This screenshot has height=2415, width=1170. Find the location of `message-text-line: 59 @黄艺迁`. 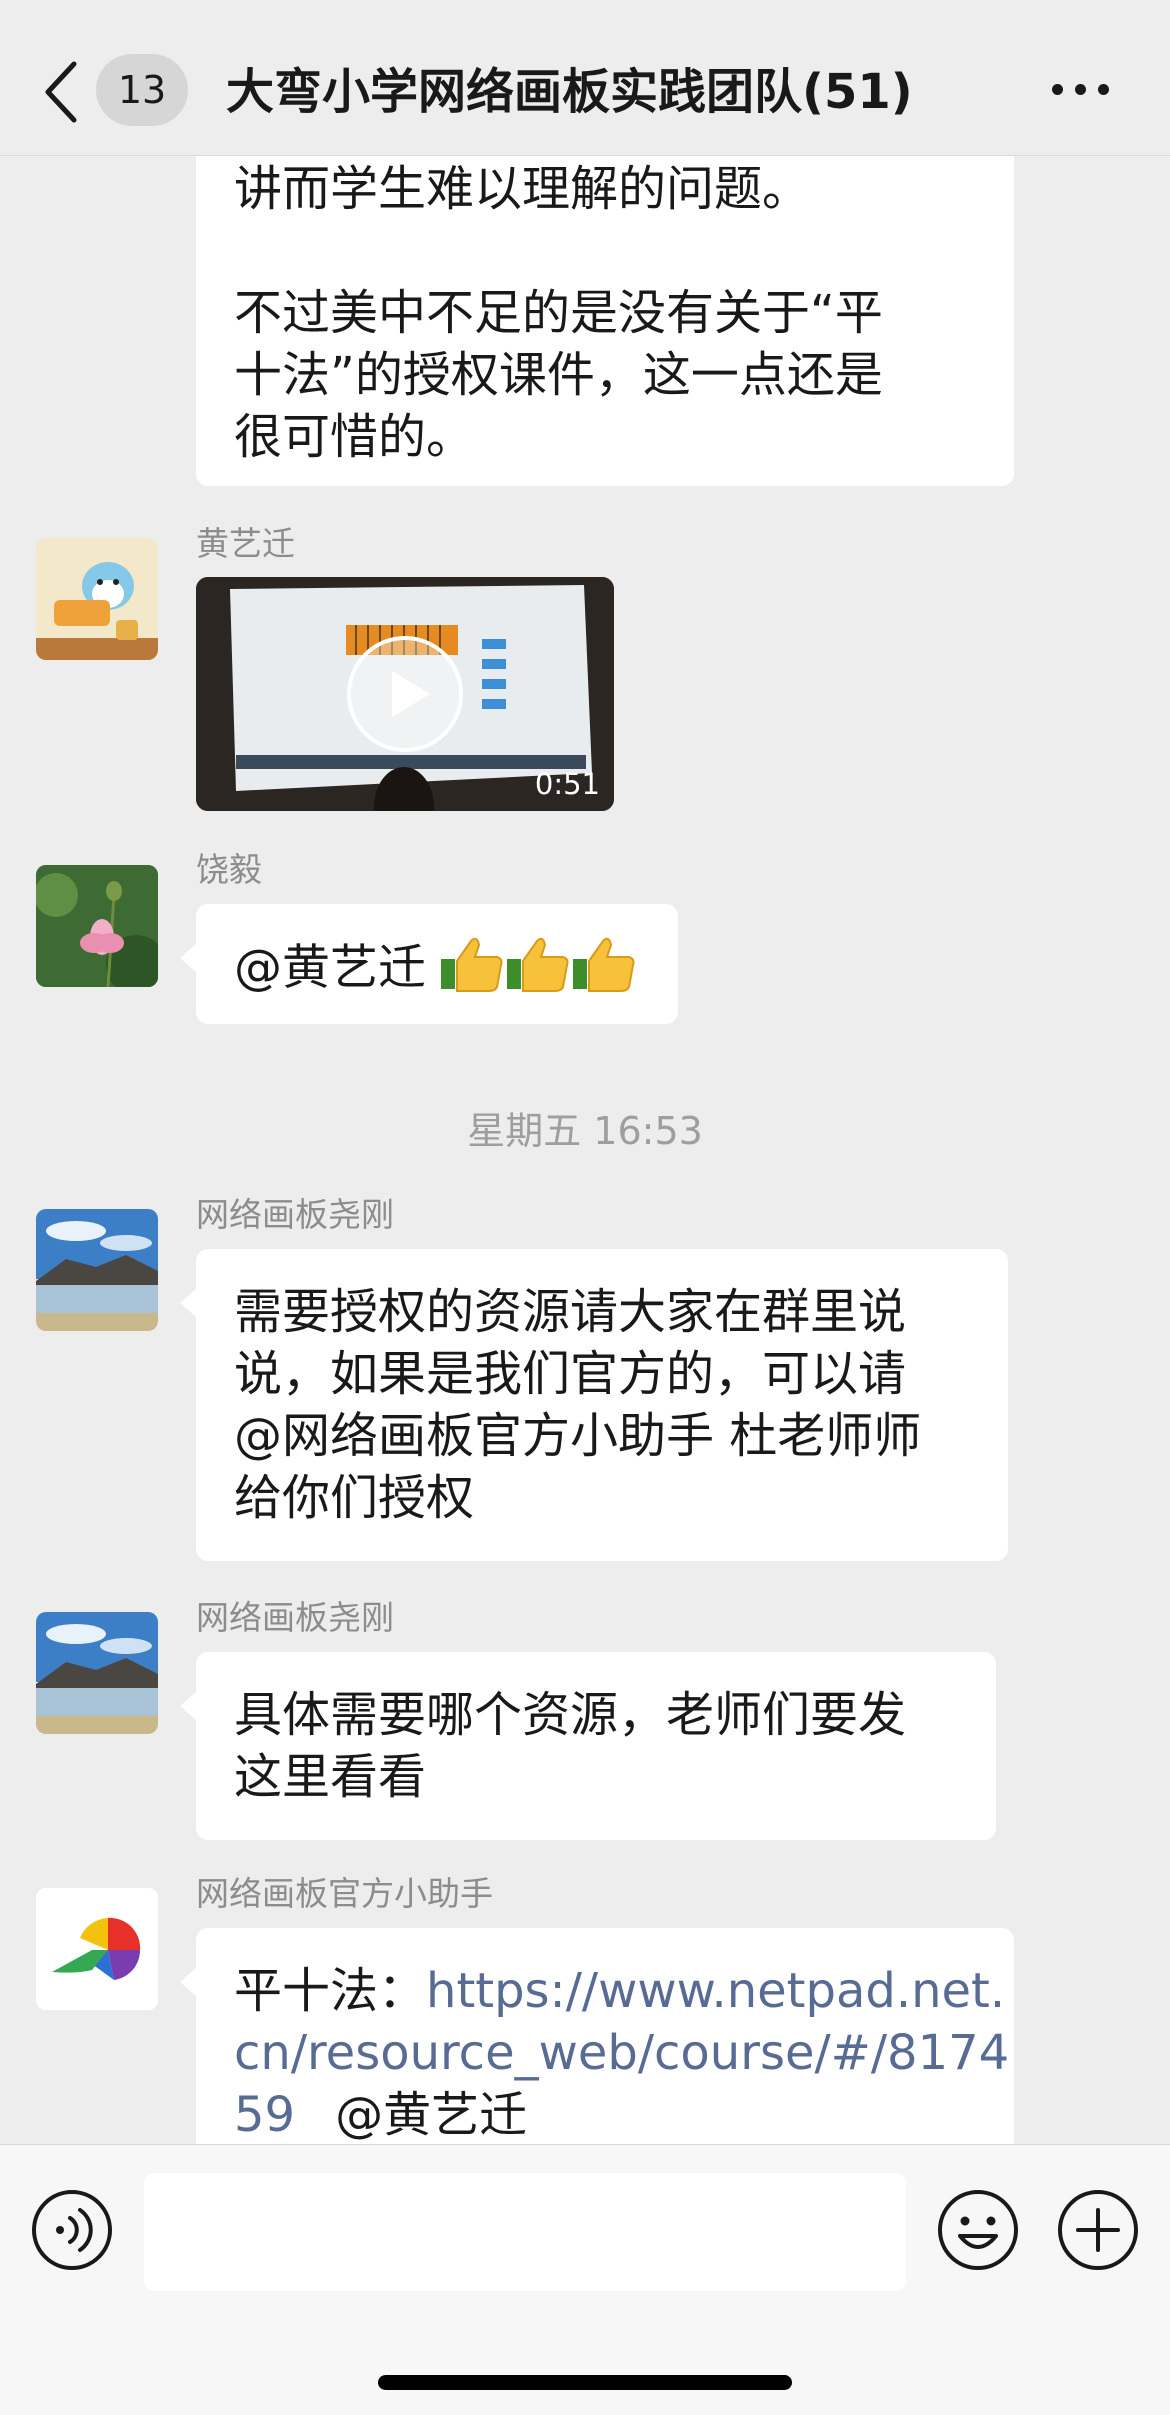

message-text-line: 59 @黄艺迁 is located at coordinates (621, 2114).